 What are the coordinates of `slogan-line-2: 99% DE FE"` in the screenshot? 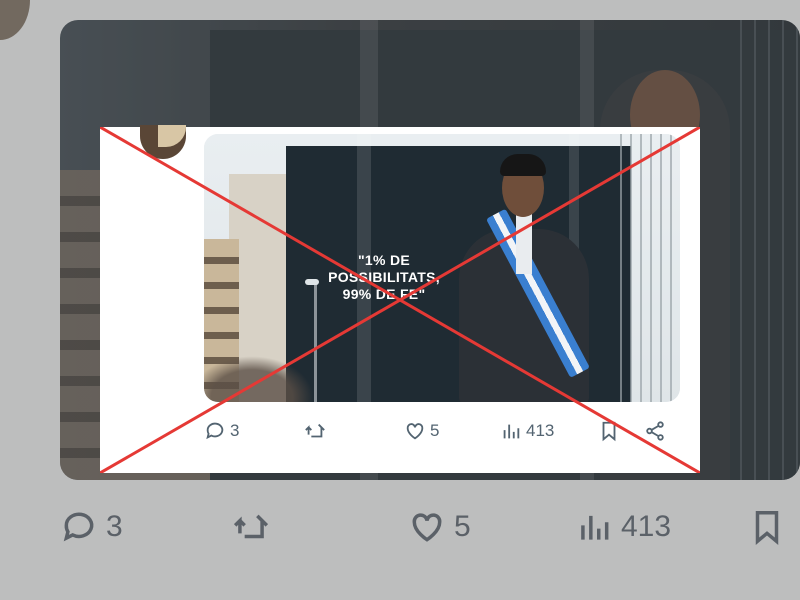 It's located at (384, 294).